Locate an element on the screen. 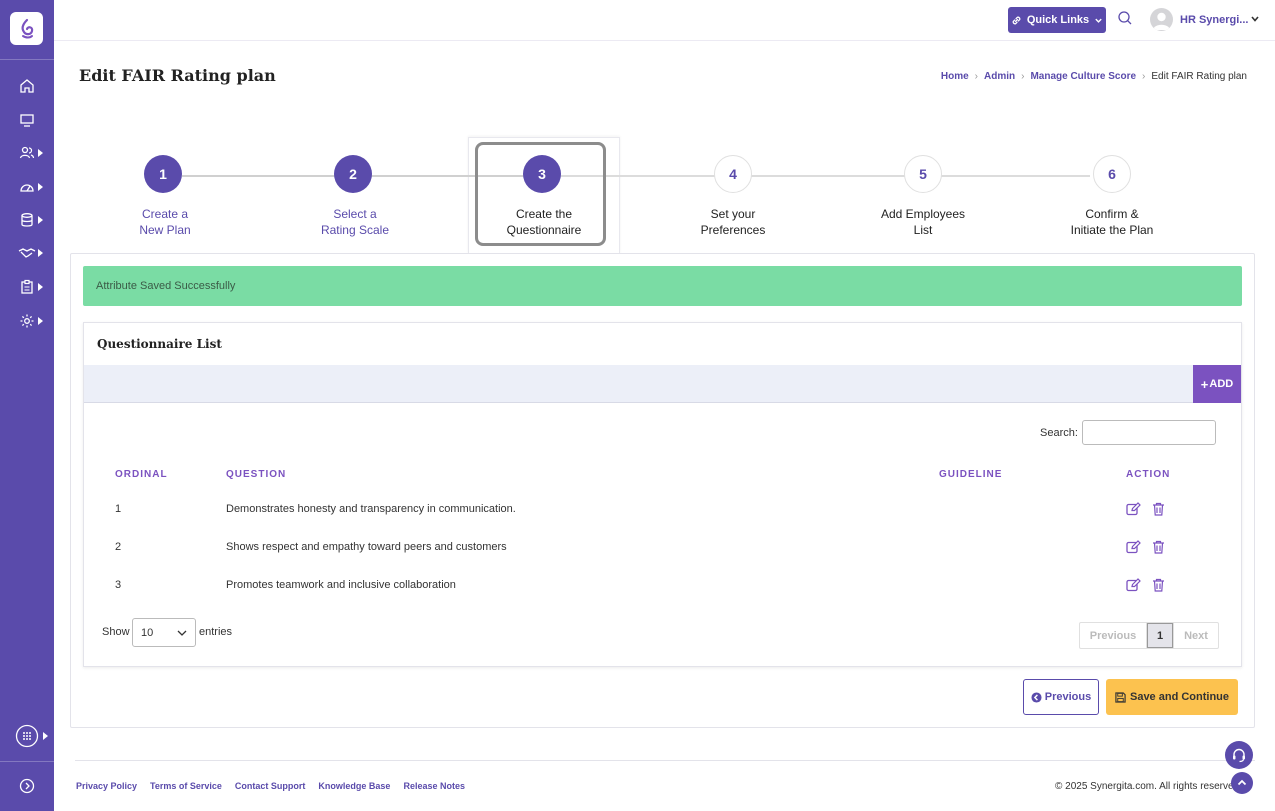  pagination-next: Next is located at coordinates (1195, 635).